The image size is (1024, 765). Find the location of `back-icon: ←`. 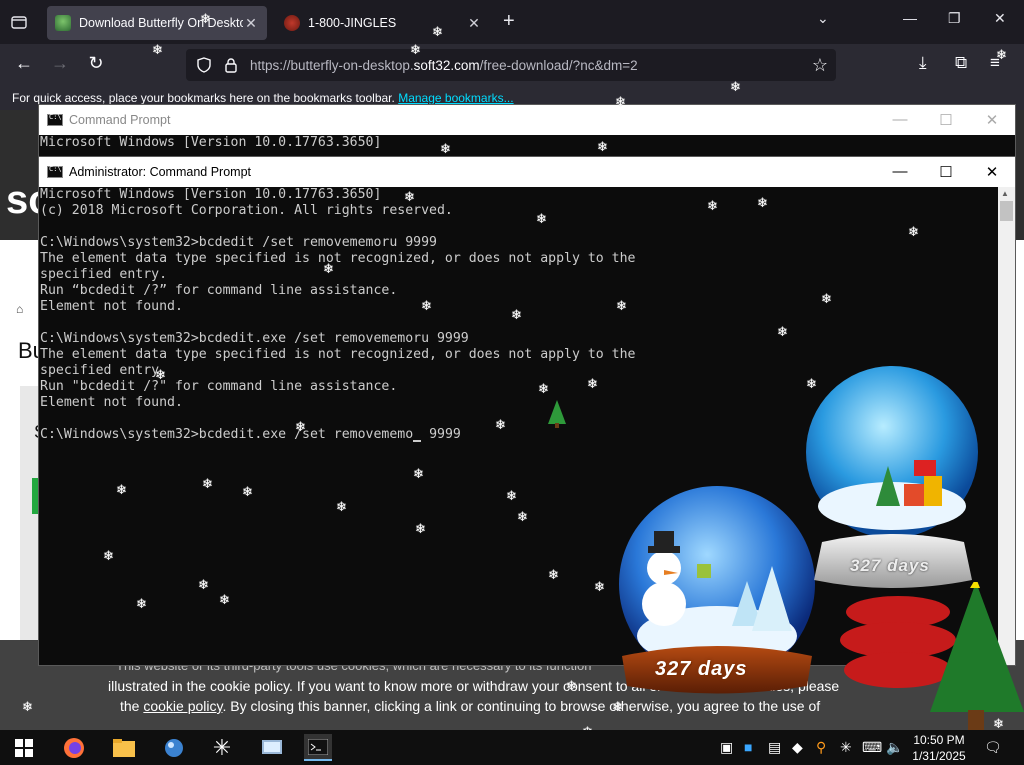

back-icon: ← is located at coordinates (24, 65).